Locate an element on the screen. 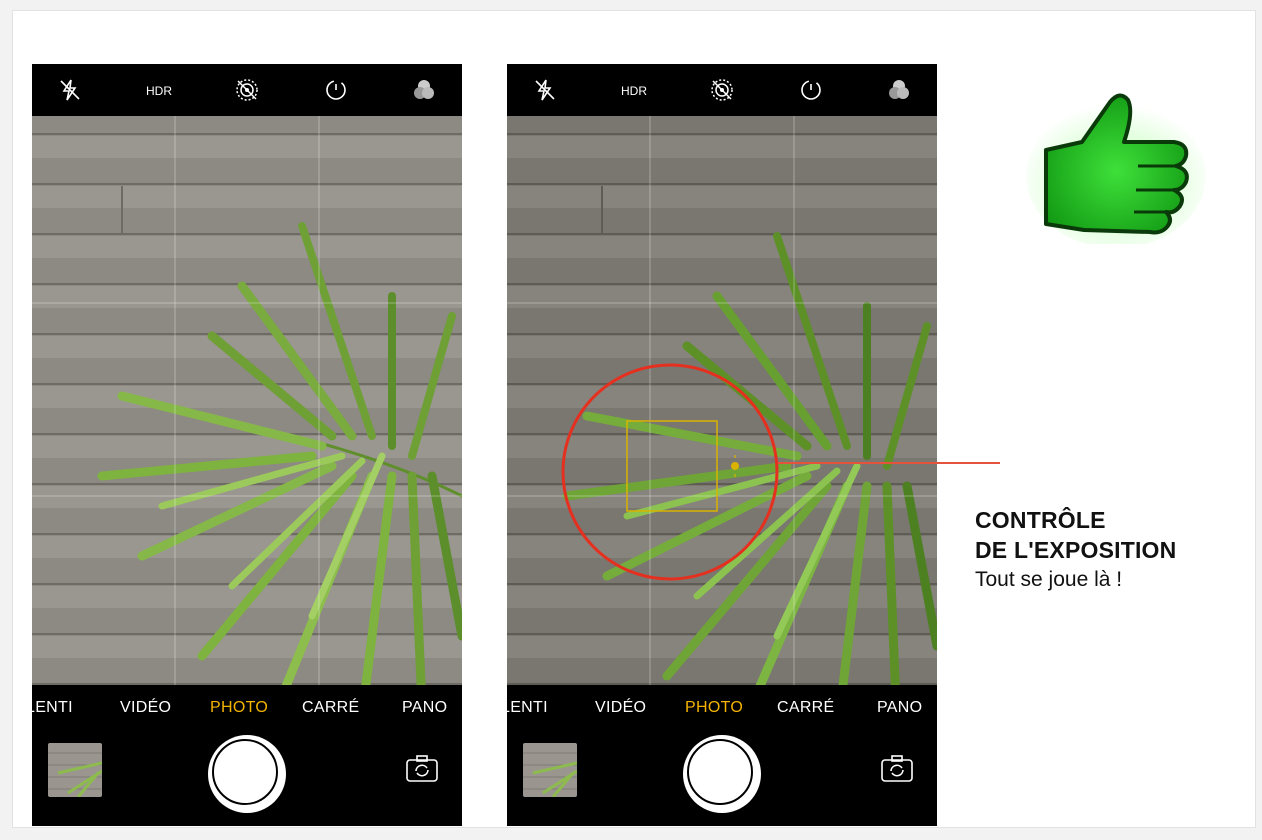 The height and width of the screenshot is (840, 1262). caption-subtitle: Tout se joue là ! is located at coordinates (1049, 579).